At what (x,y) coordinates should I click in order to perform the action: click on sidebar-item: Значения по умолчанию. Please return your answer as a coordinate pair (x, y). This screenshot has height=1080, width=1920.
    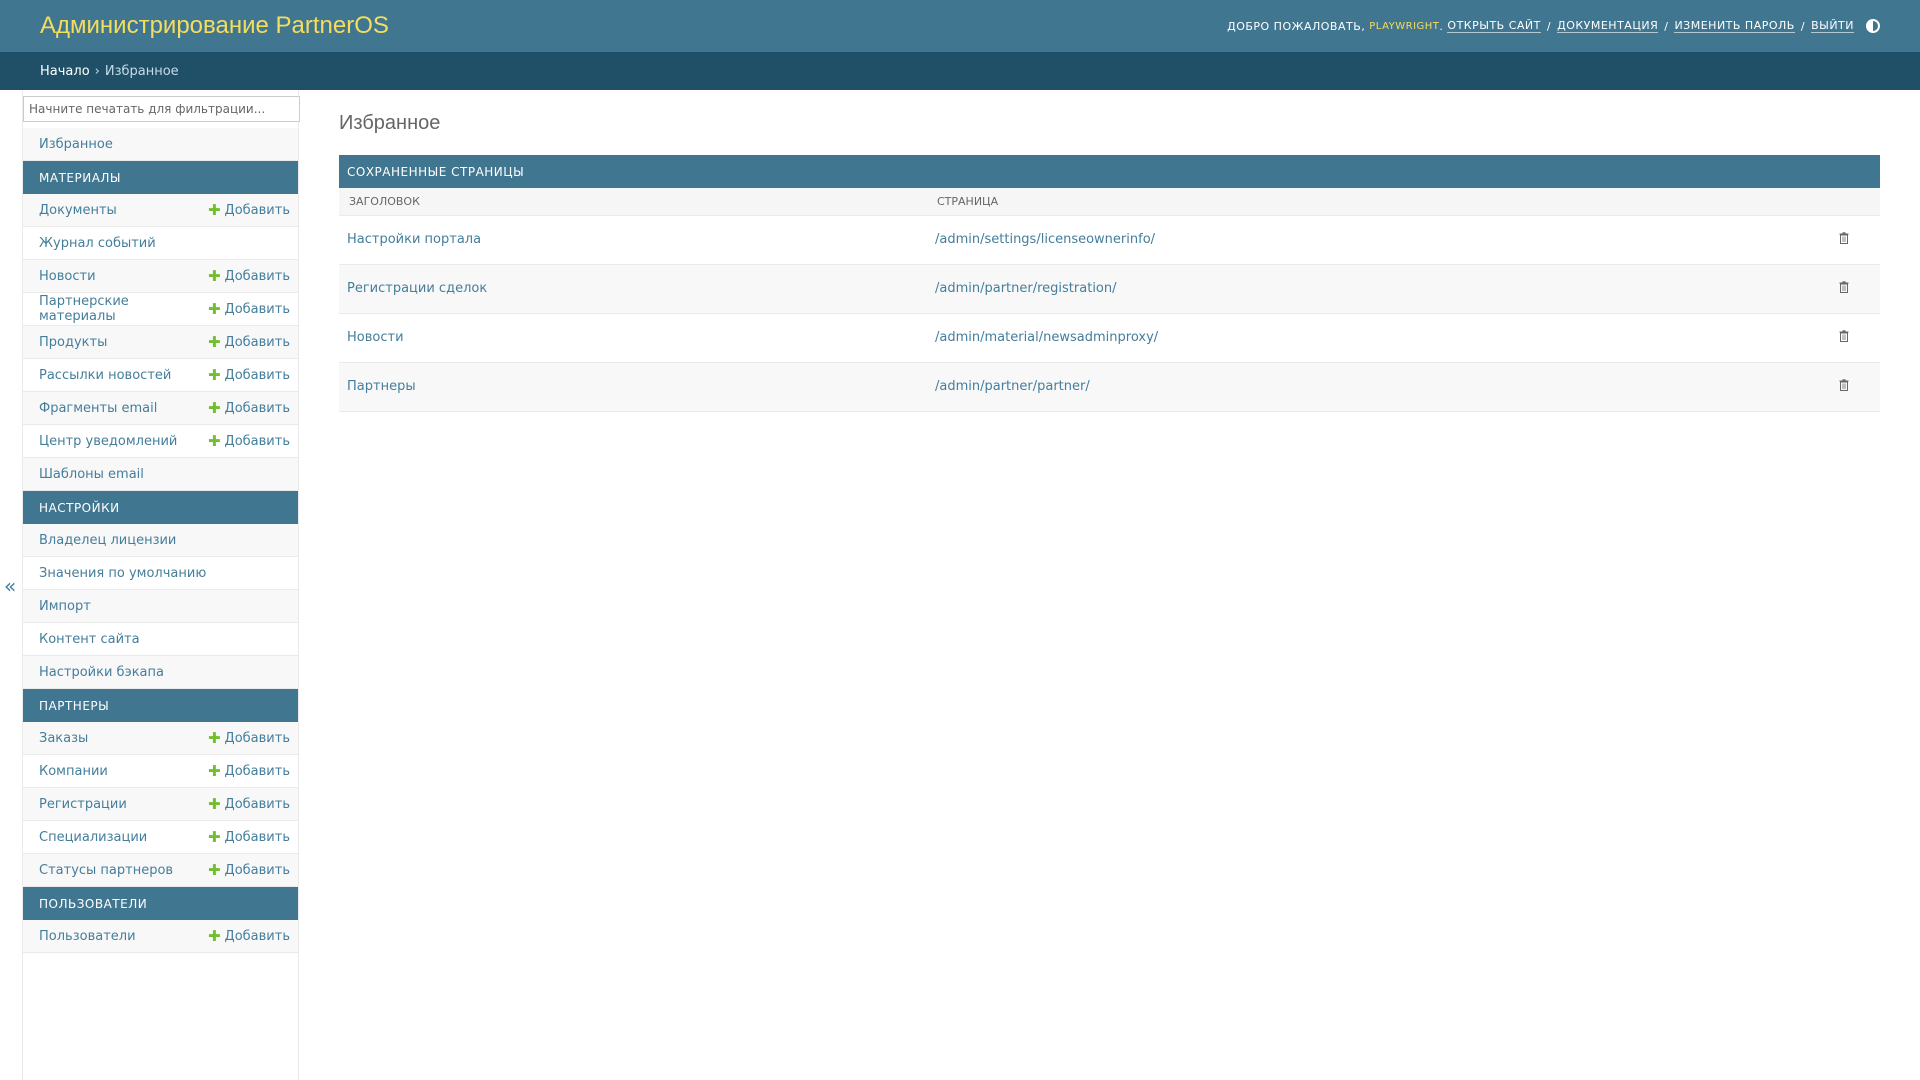
    Looking at the image, I should click on (160, 573).